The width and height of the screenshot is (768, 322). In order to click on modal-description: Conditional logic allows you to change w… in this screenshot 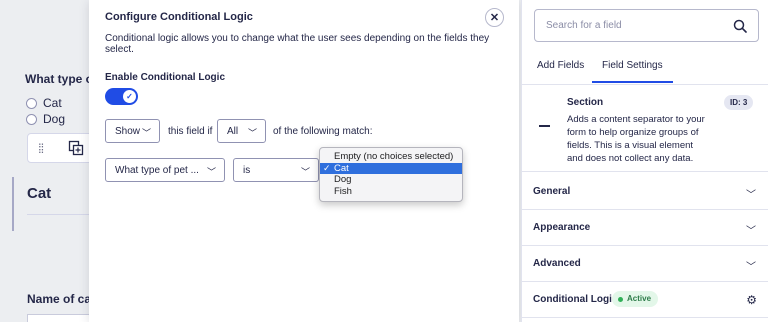, I will do `click(297, 44)`.